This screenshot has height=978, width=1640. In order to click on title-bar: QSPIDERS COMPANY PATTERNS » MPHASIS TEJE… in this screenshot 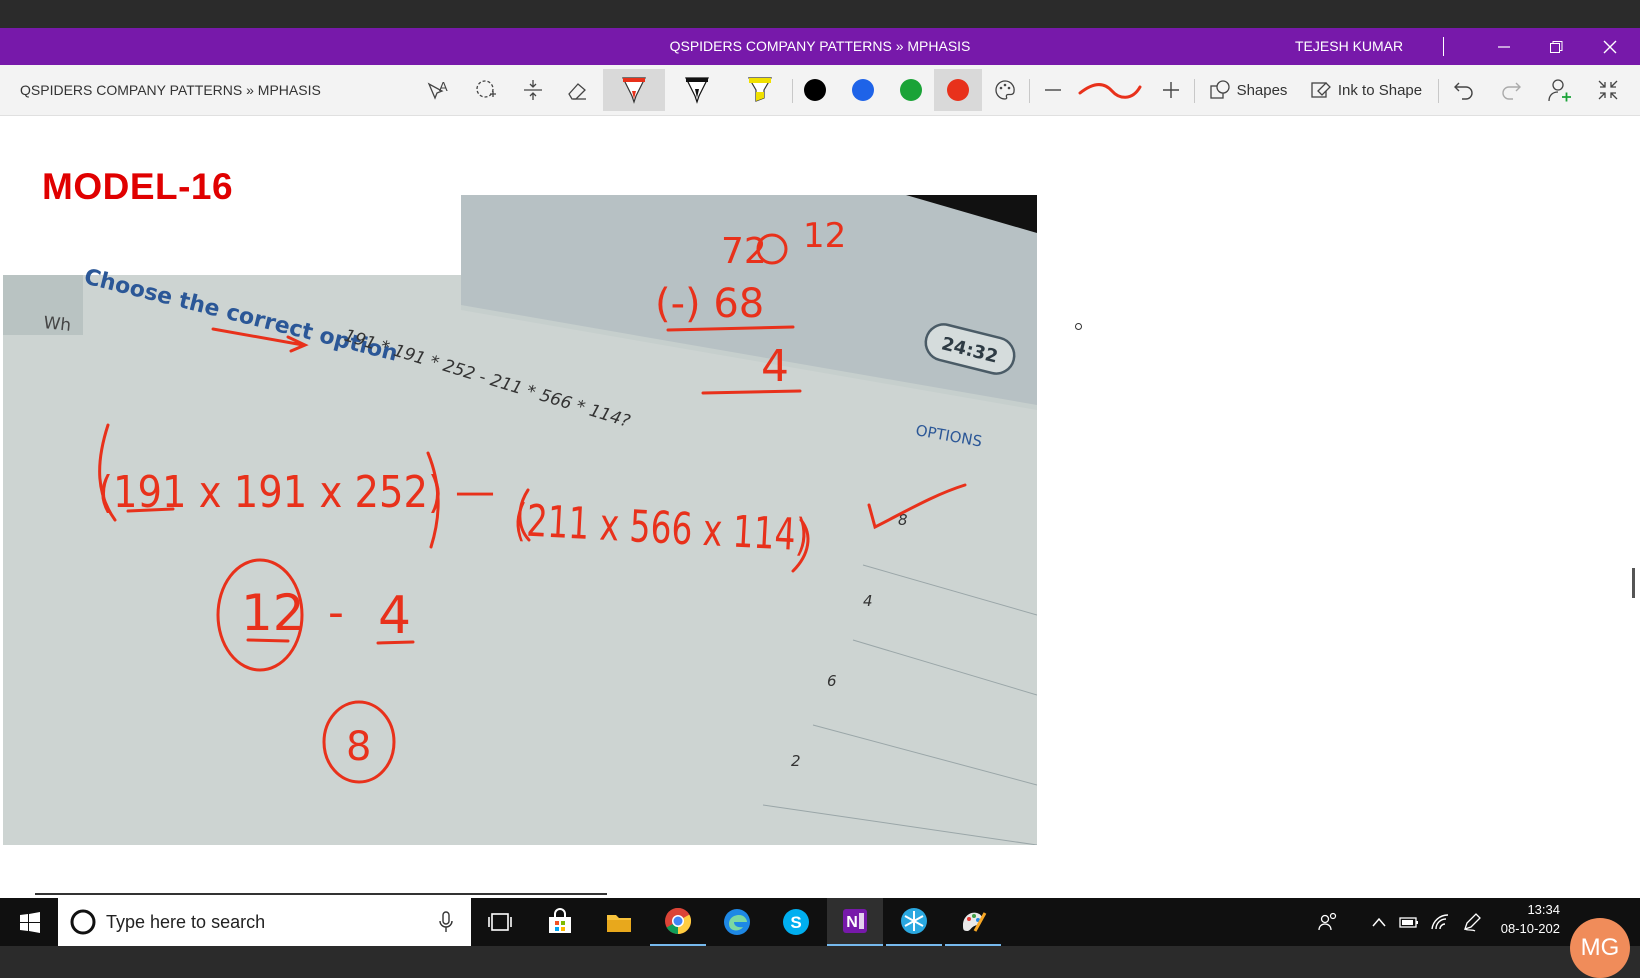, I will do `click(820, 46)`.